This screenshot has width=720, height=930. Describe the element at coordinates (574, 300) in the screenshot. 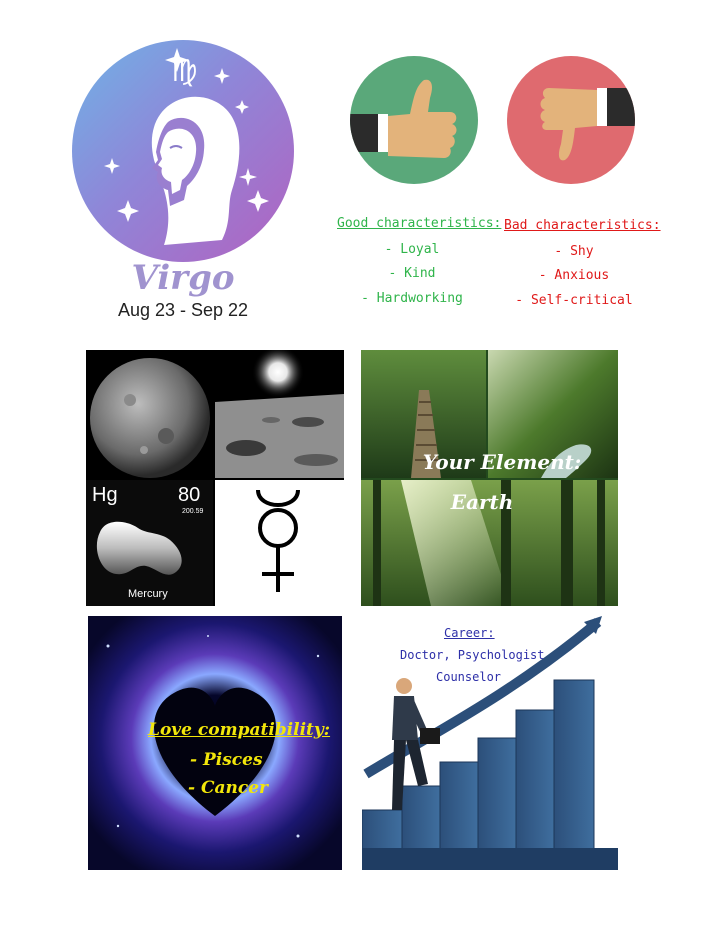

I see `bad-trait: - Self-critical` at that location.